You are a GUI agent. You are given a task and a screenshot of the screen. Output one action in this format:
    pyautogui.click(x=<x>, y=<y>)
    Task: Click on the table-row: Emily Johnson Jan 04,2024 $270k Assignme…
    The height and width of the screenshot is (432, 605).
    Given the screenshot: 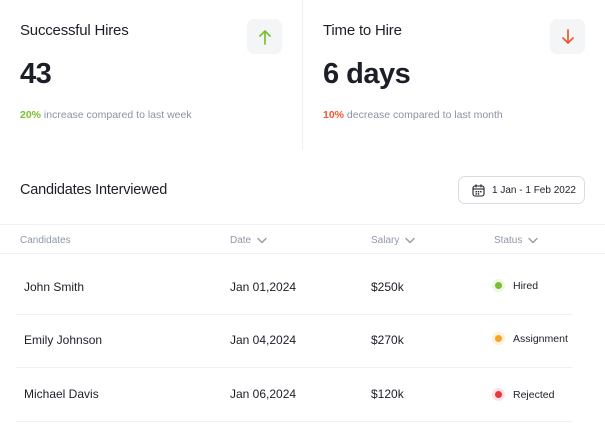 What is the action you would take?
    pyautogui.click(x=294, y=341)
    